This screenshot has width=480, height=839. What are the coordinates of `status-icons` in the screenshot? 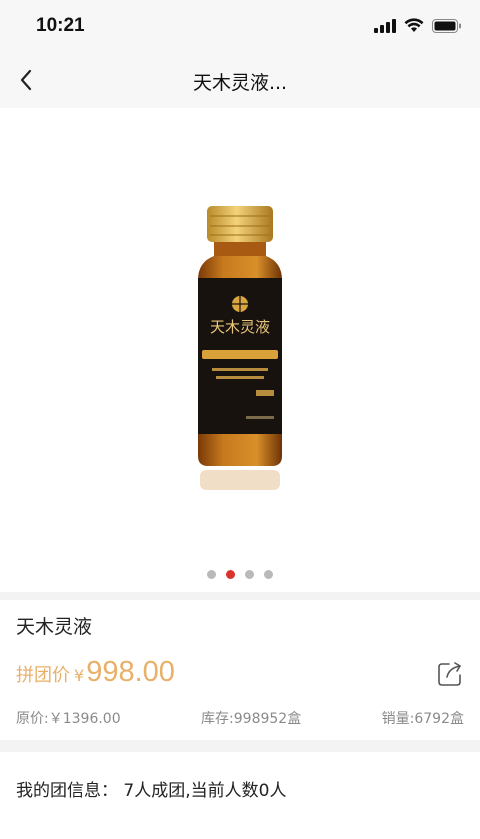 It's located at (418, 25).